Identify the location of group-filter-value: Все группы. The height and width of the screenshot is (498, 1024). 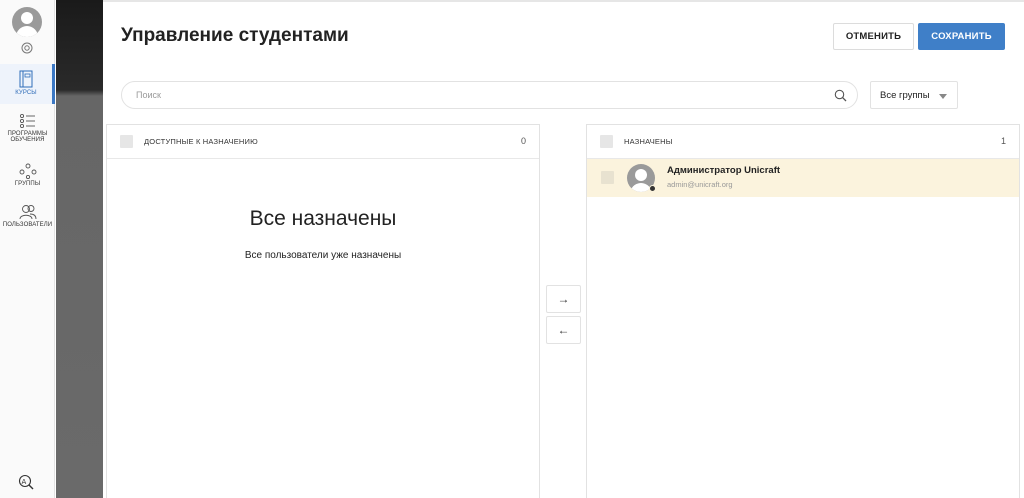
(905, 95).